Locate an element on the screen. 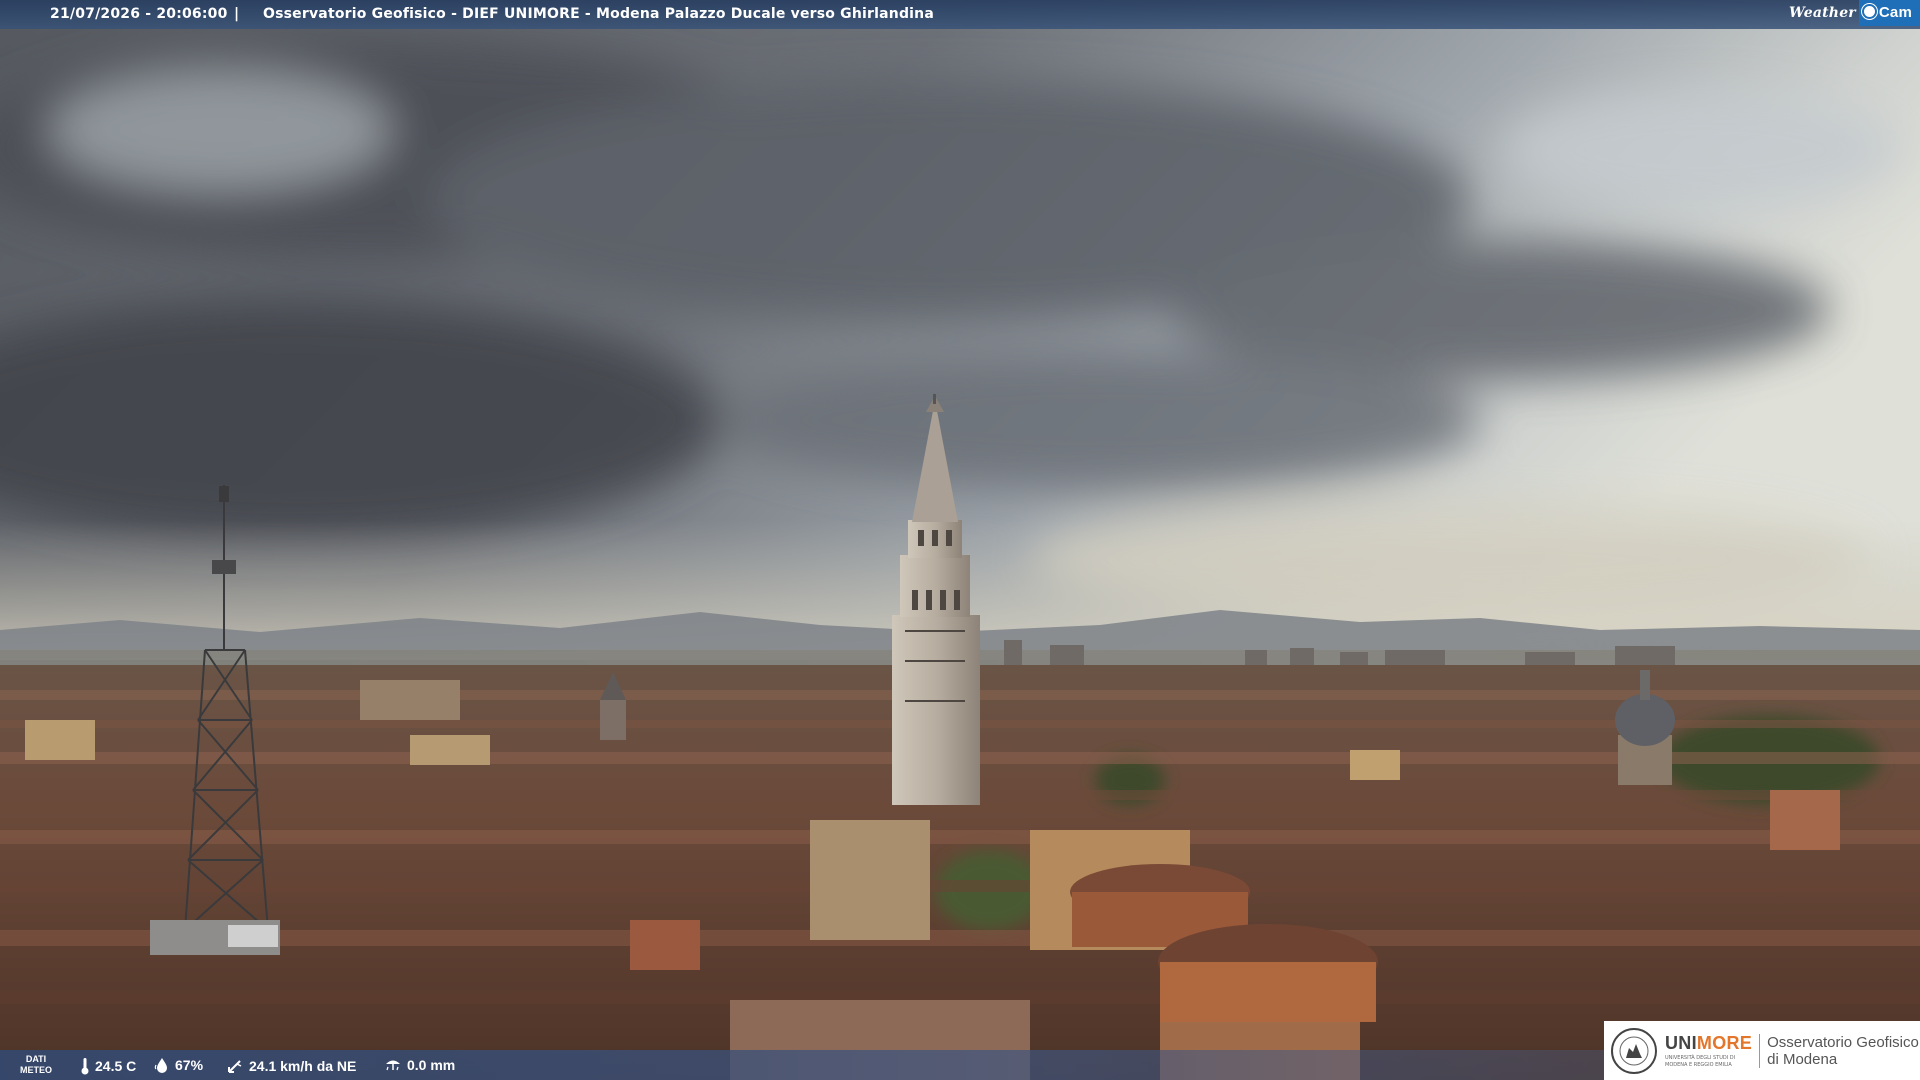 This screenshot has height=1080, width=1920. drop-icon is located at coordinates (160, 1065).